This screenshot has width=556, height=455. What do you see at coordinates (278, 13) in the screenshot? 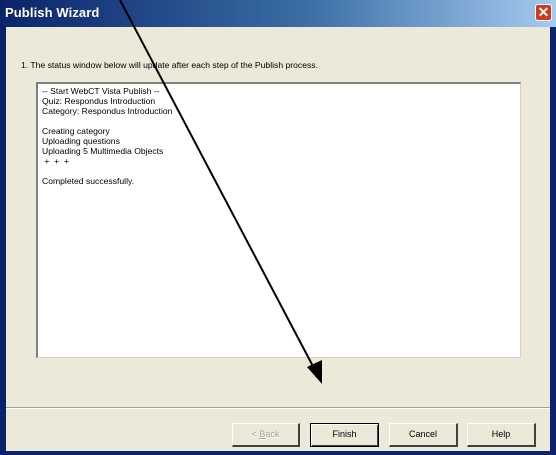
I see `title-bar: Publish Wizard ✕` at bounding box center [278, 13].